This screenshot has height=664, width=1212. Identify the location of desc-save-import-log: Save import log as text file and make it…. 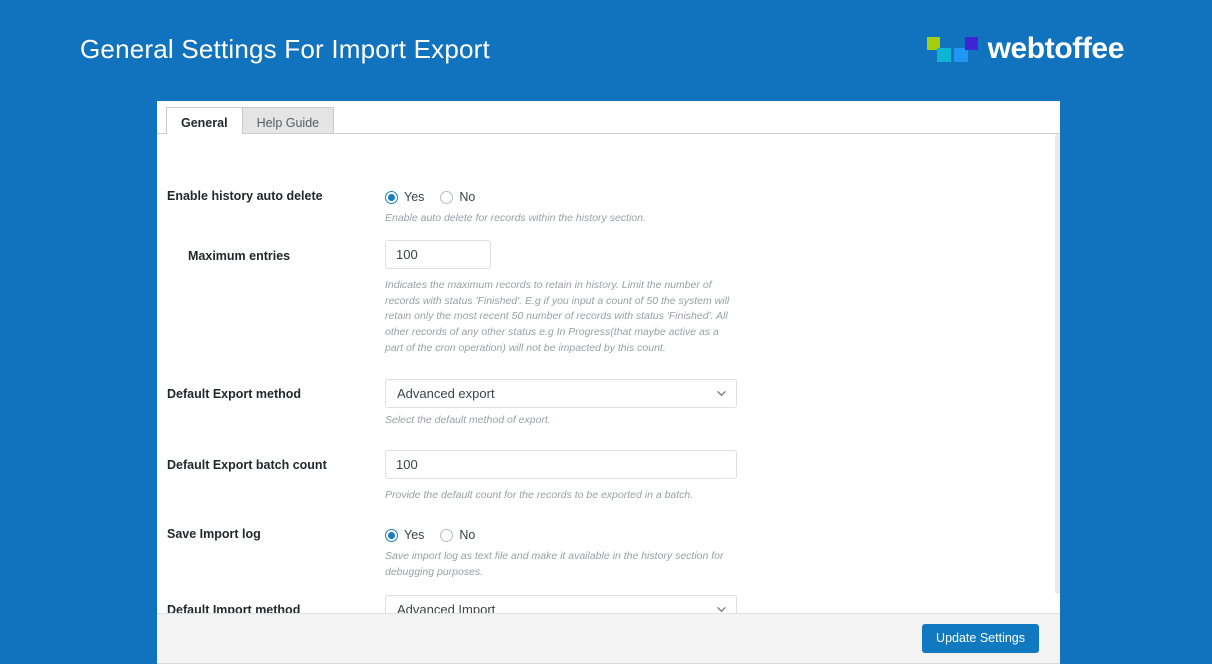
(554, 564).